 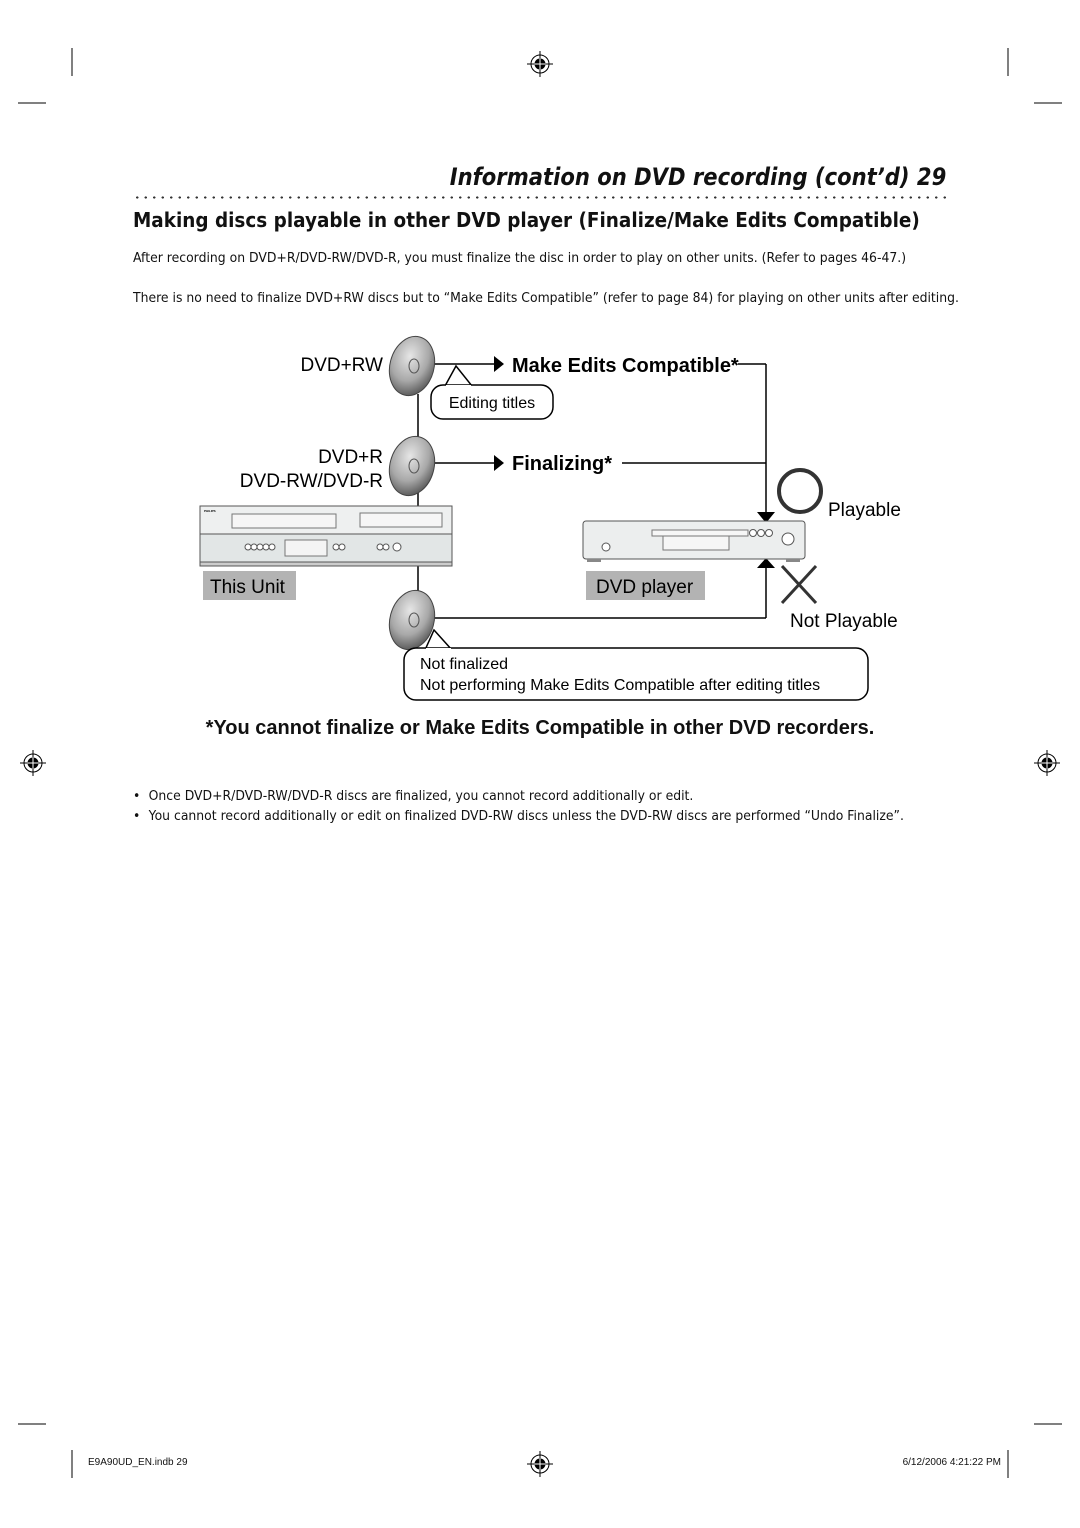 I want to click on dotted-divider, so click(x=540, y=197).